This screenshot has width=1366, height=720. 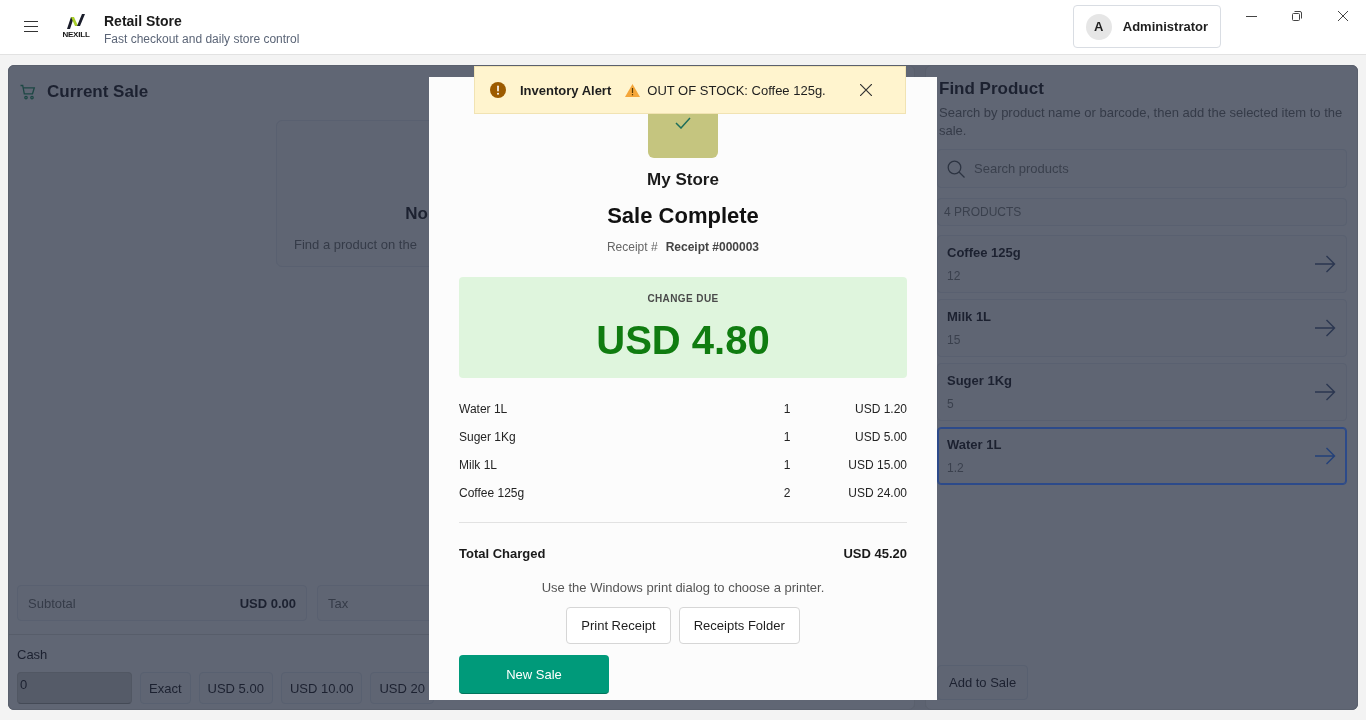 I want to click on item-name: Milk 1L, so click(x=478, y=465).